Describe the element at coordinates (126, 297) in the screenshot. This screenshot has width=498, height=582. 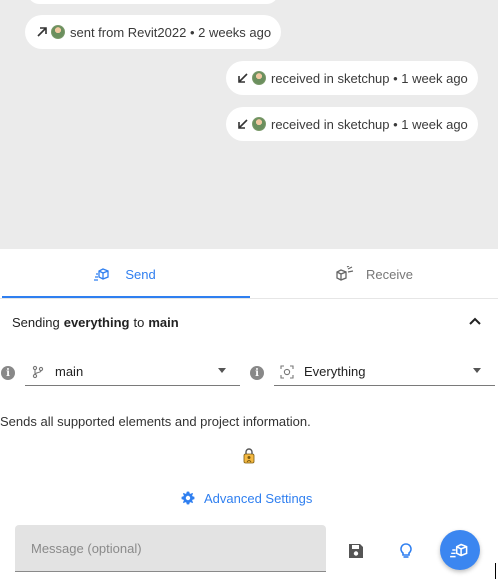
I see `active-tab-indicator` at that location.